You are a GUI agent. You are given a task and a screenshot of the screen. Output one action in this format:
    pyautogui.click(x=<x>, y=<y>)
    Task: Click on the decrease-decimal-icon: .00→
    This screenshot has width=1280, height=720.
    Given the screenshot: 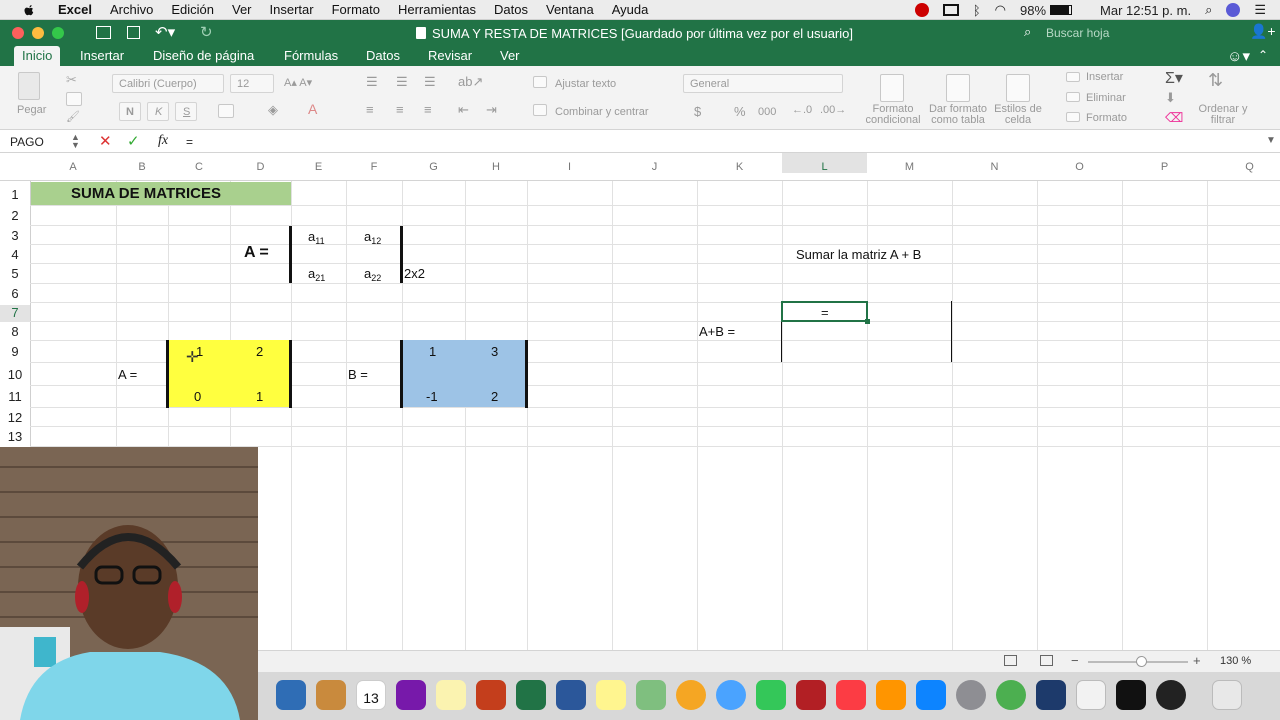 What is the action you would take?
    pyautogui.click(x=833, y=110)
    